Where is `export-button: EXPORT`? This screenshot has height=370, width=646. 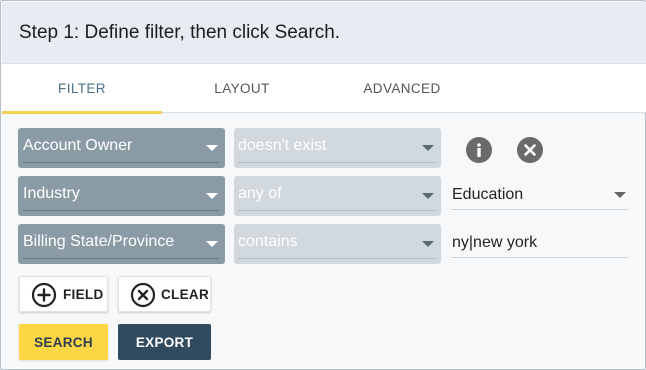
export-button: EXPORT is located at coordinates (164, 342).